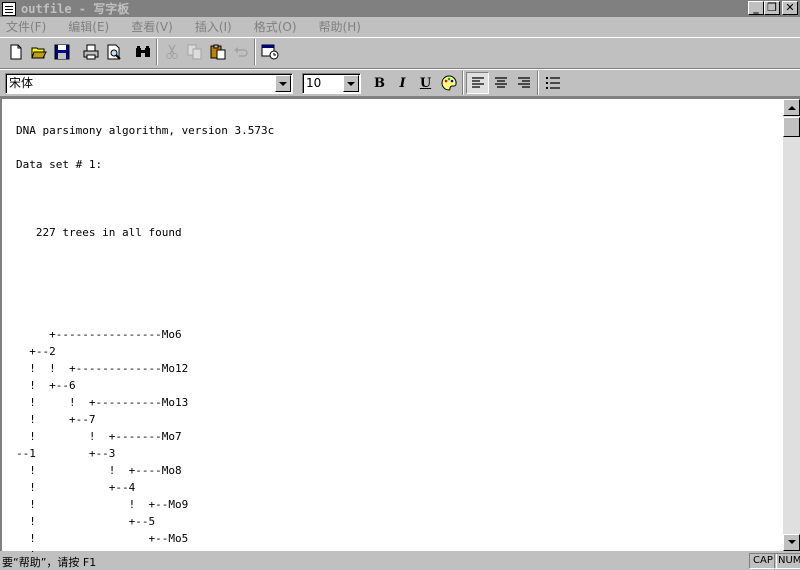  What do you see at coordinates (400, 8) in the screenshot?
I see `title-bar: outfile - 写字板 _ ❐ ✕` at bounding box center [400, 8].